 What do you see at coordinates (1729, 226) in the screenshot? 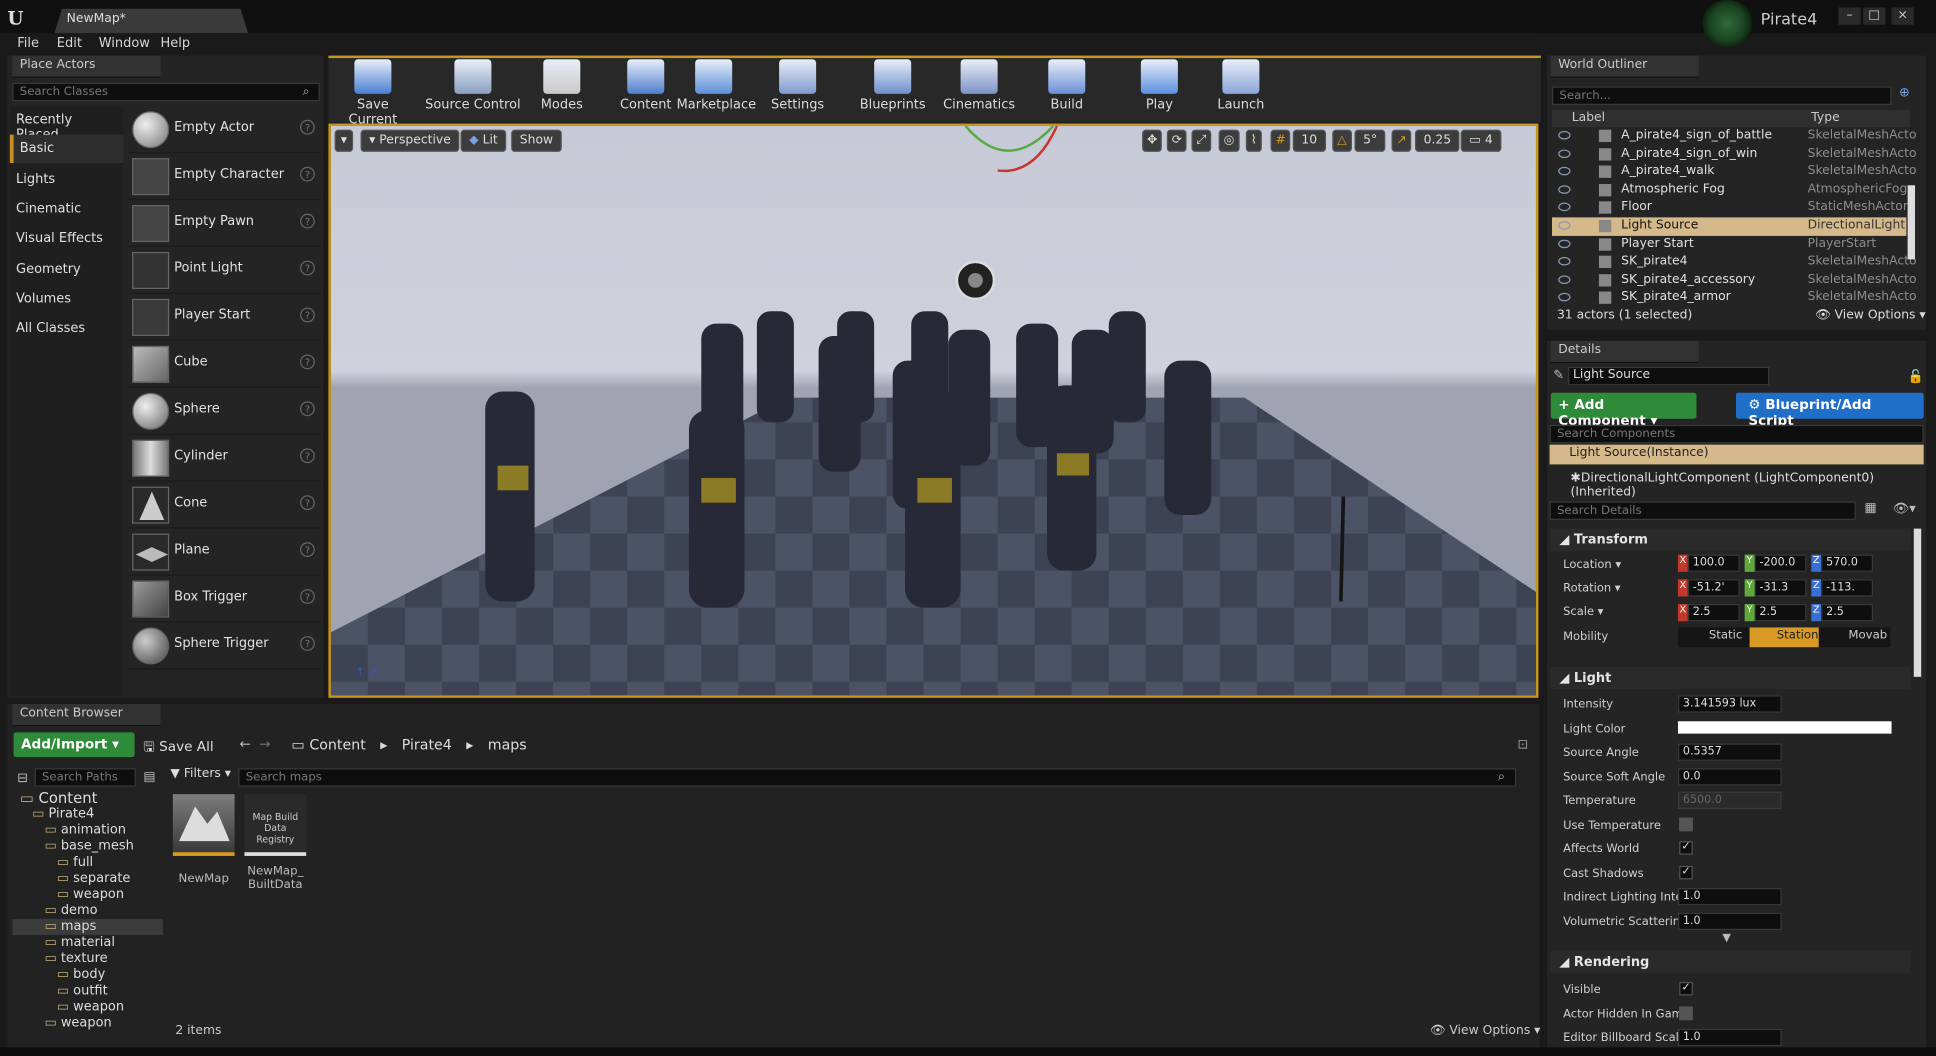
I see `outliner-row: Light Source DirectionalLight` at bounding box center [1729, 226].